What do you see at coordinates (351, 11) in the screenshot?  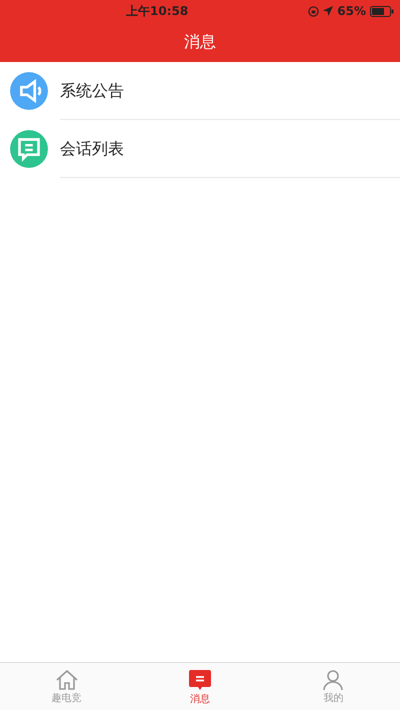 I see `battery-percent: 65%` at bounding box center [351, 11].